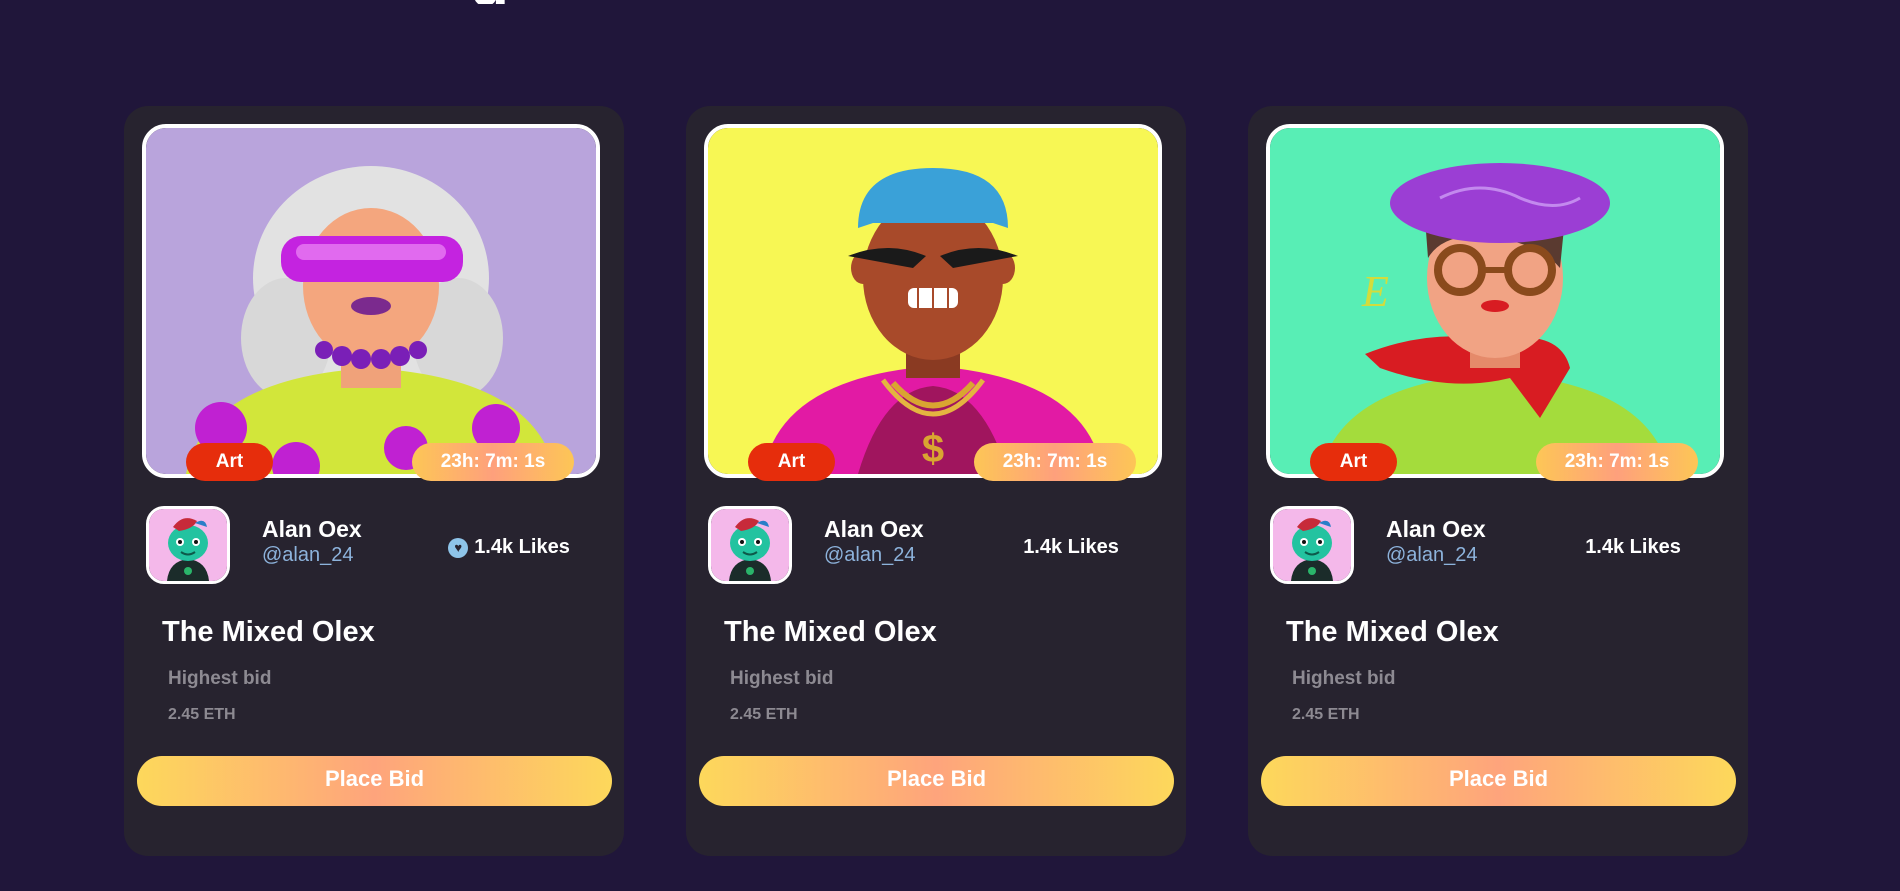 Image resolution: width=1900 pixels, height=891 pixels. I want to click on purple-beret-red-scarf-portrait: E, so click(1495, 301).